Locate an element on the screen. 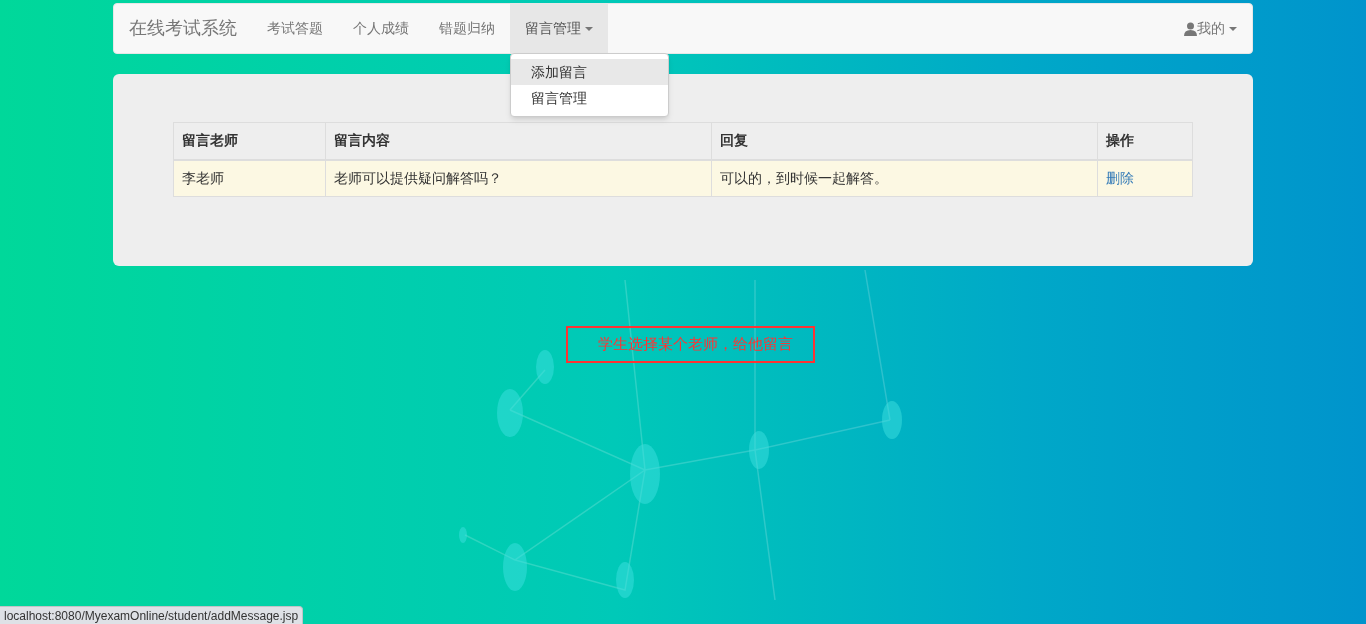  column-header: 操作 is located at coordinates (1145, 141).